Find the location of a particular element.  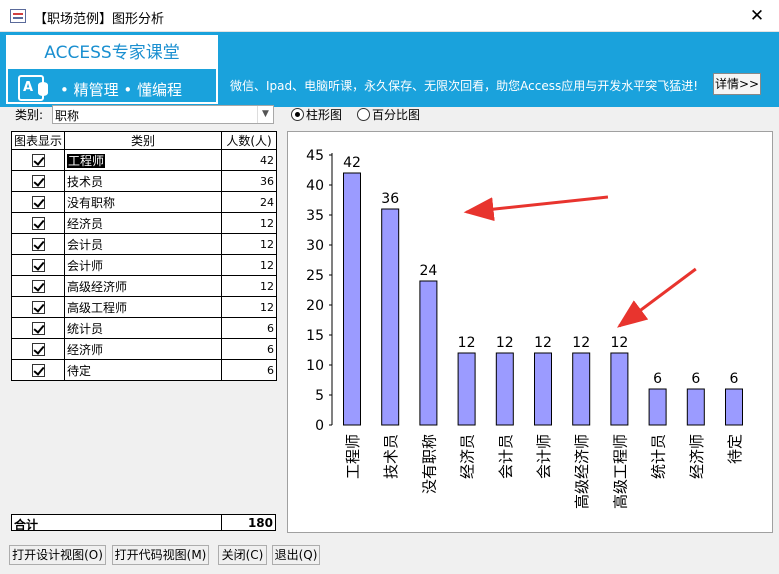

table-row: 统计员 6 is located at coordinates (144, 328).